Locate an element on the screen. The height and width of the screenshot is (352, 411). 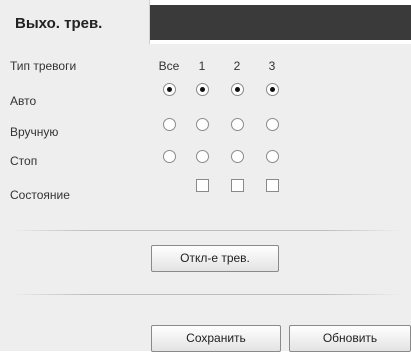
tab-bar: Выхо. трев. is located at coordinates (205, 22).